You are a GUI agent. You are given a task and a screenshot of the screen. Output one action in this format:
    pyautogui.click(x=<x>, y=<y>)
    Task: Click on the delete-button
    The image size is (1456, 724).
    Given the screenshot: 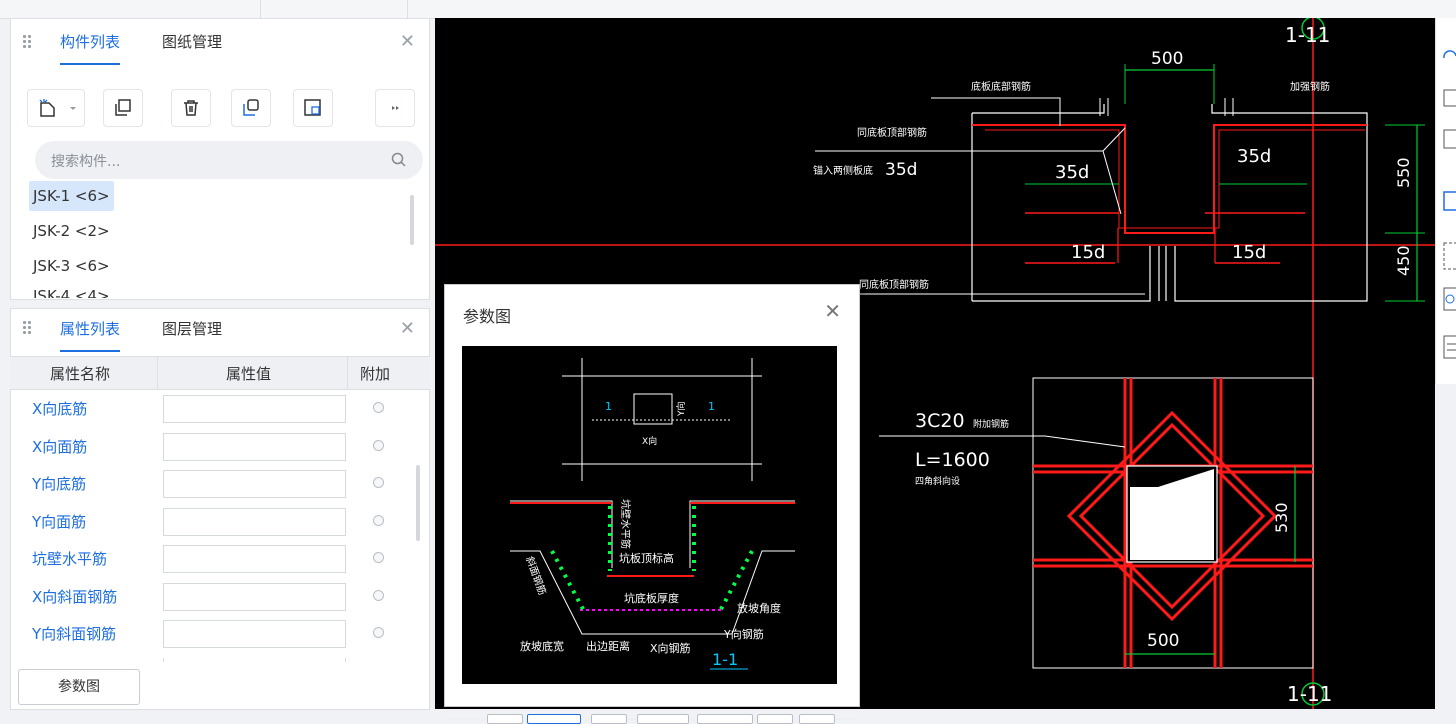 What is the action you would take?
    pyautogui.click(x=191, y=108)
    